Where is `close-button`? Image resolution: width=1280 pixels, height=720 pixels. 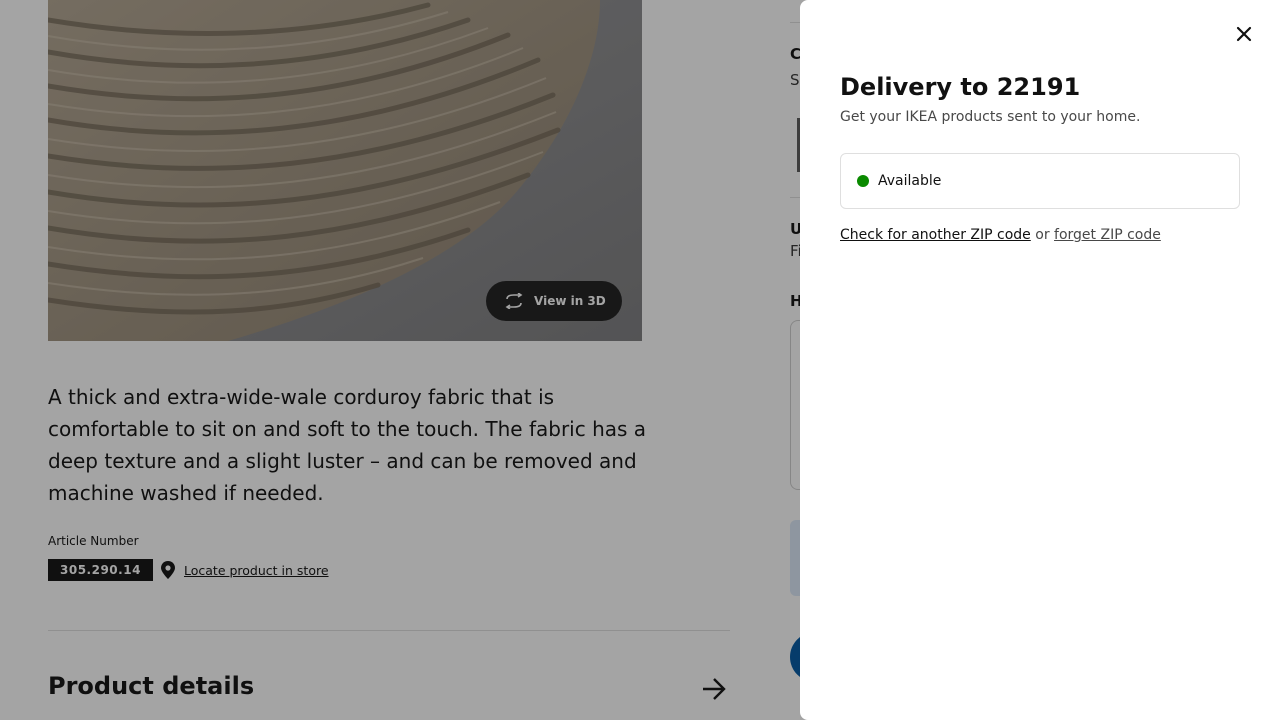 close-button is located at coordinates (1244, 36).